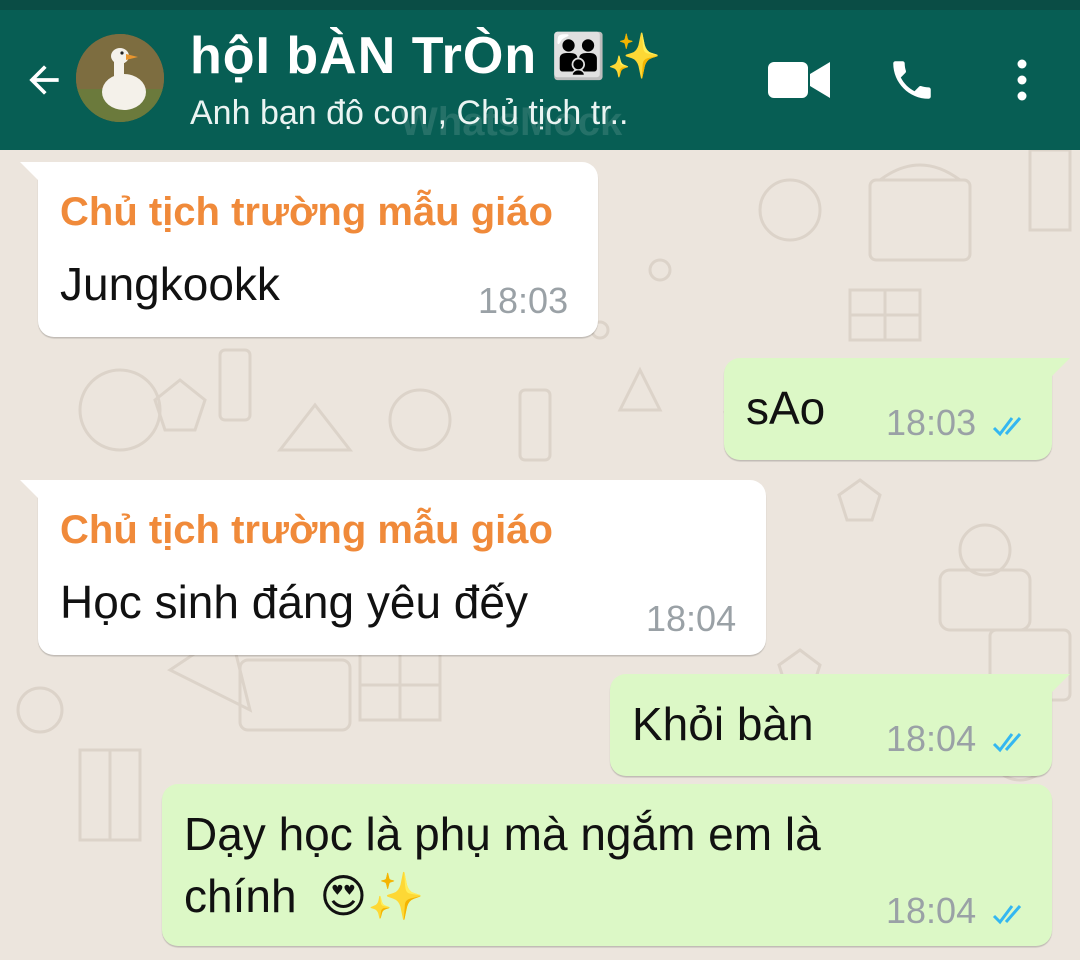  I want to click on message-bubble-incoming: Chủ tịch trường mẫu giáo Jungkookk 18:03, so click(309, 249).